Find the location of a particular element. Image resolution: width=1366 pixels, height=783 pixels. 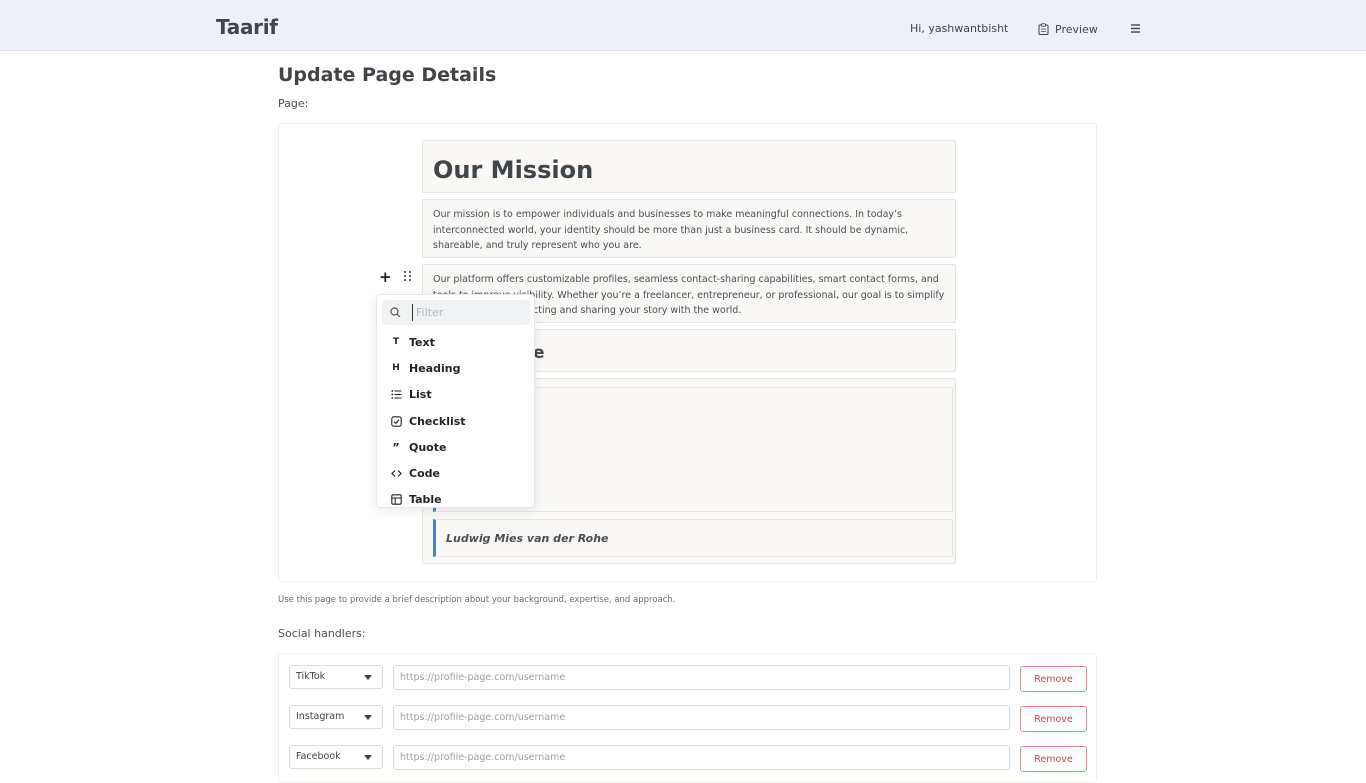

quote-caption-text: Ludwig Mies van der Rohe is located at coordinates (527, 538).